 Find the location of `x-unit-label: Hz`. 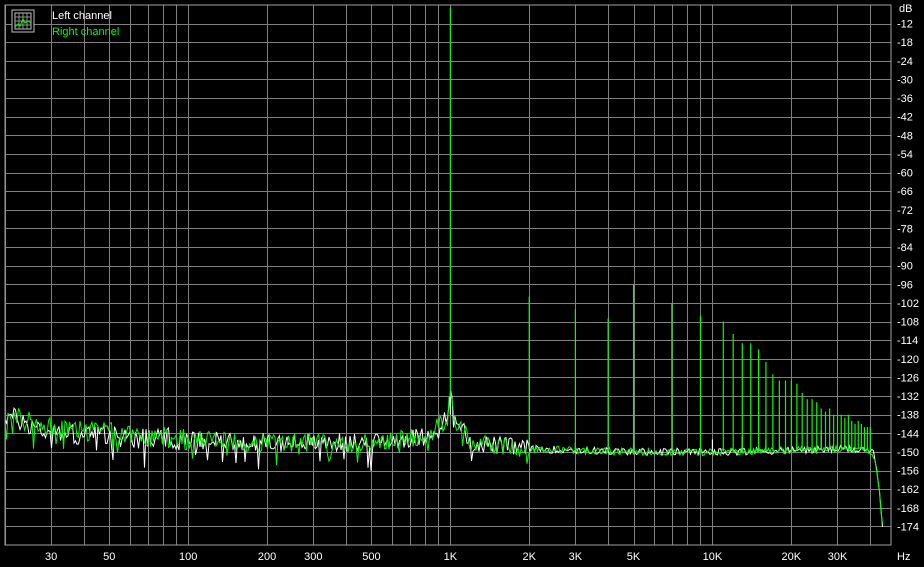

x-unit-label: Hz is located at coordinates (903, 557).